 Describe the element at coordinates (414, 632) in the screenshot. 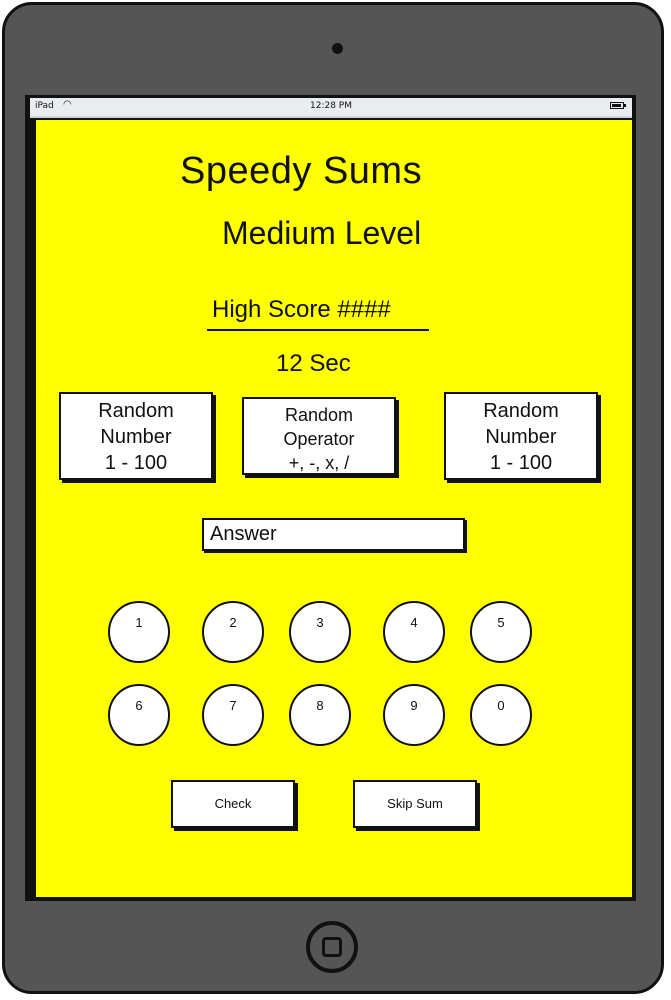

I see `key-4: 4` at that location.